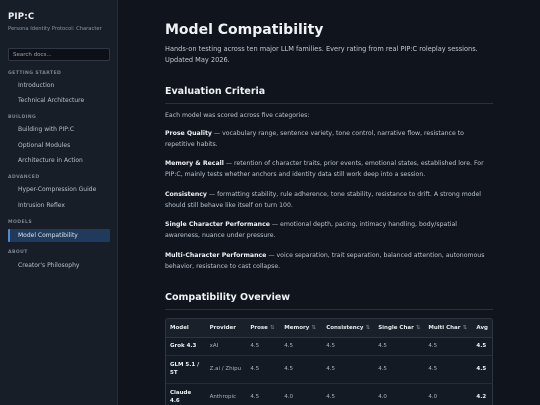 The image size is (540, 405). What do you see at coordinates (244, 30) in the screenshot?
I see `page-title: Model Compatibility` at bounding box center [244, 30].